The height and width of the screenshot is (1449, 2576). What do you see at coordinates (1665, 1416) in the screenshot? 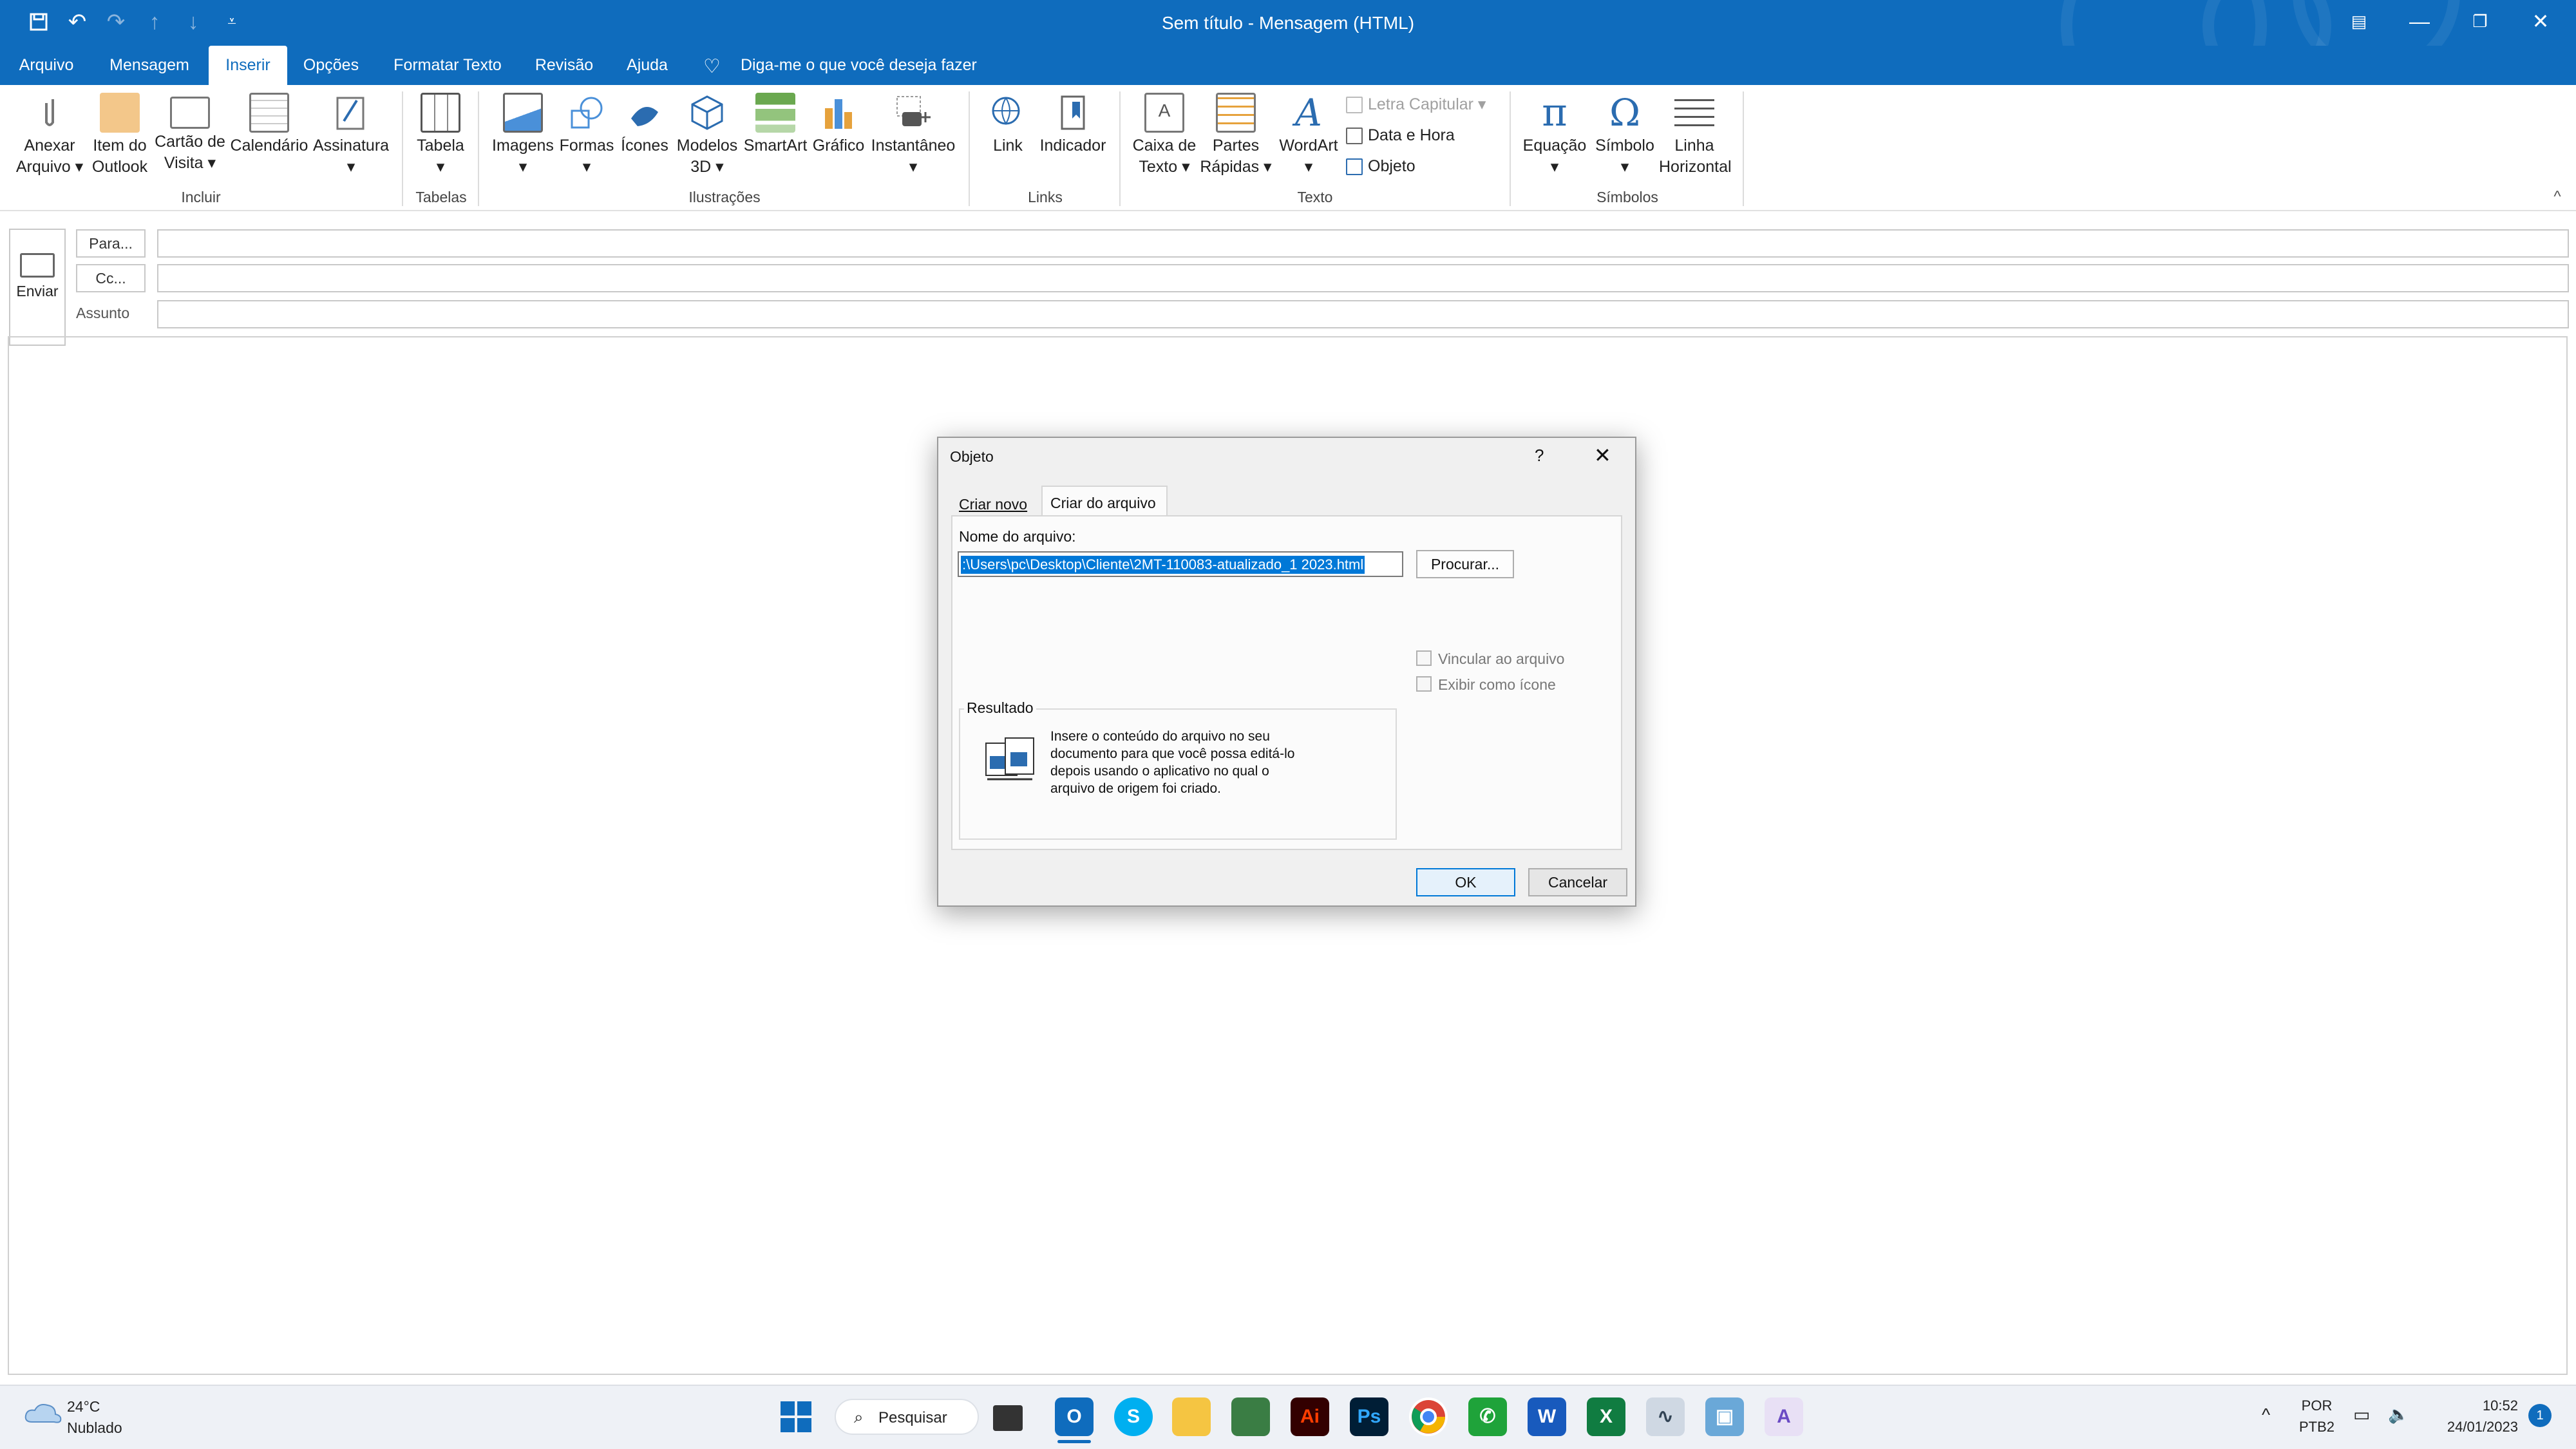
I see `monitor-app-icon: ∿` at bounding box center [1665, 1416].